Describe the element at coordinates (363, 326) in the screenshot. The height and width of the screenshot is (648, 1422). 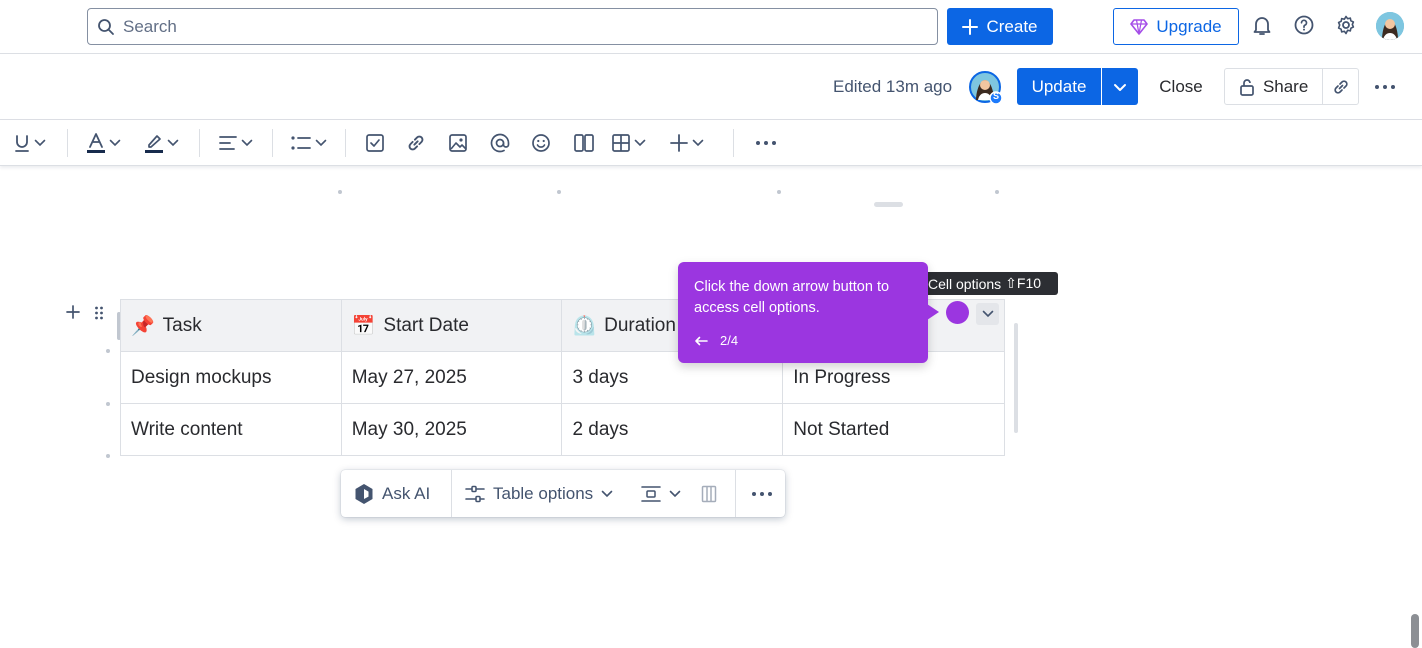
I see `calendar-icon: 📅` at that location.